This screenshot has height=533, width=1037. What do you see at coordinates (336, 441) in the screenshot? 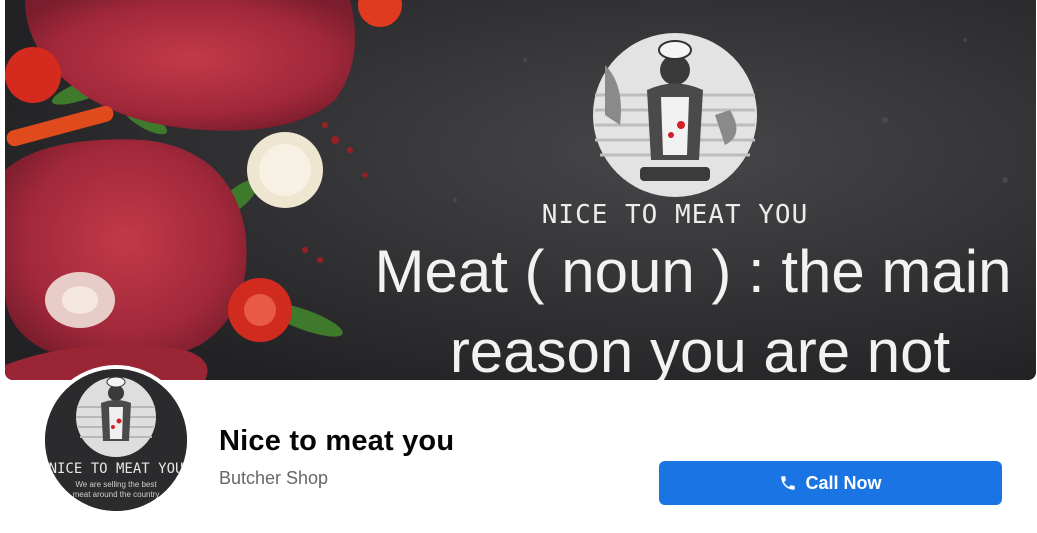
I see `page-title: Nice to meat you` at bounding box center [336, 441].